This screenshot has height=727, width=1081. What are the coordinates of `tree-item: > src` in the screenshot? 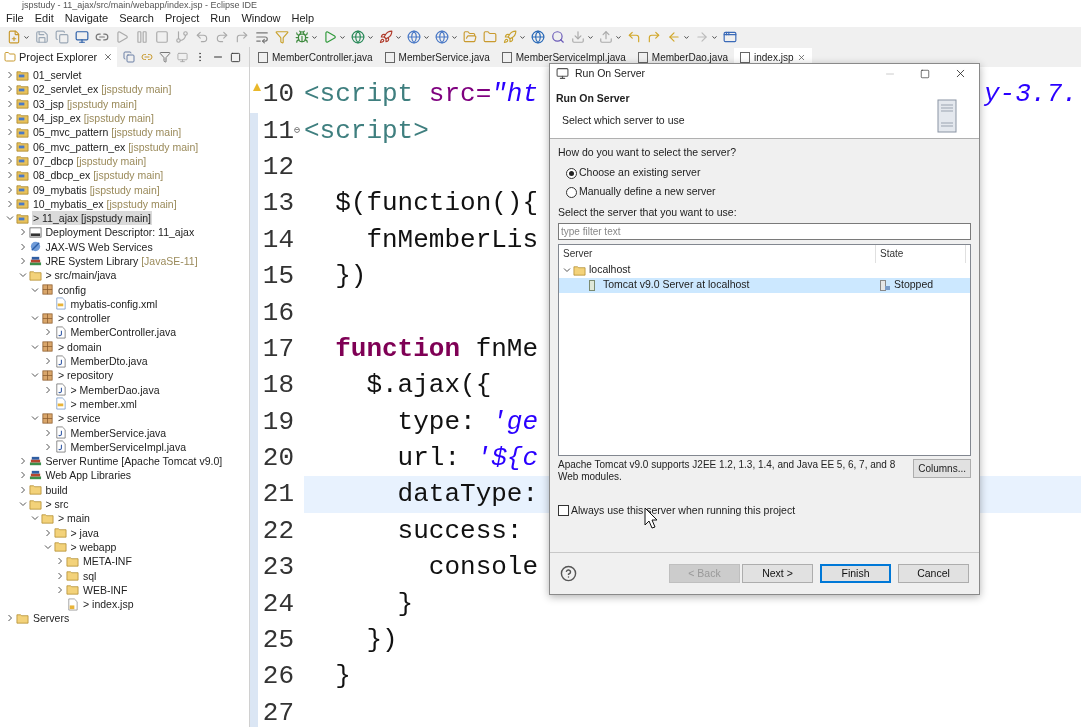 It's located at (57, 504).